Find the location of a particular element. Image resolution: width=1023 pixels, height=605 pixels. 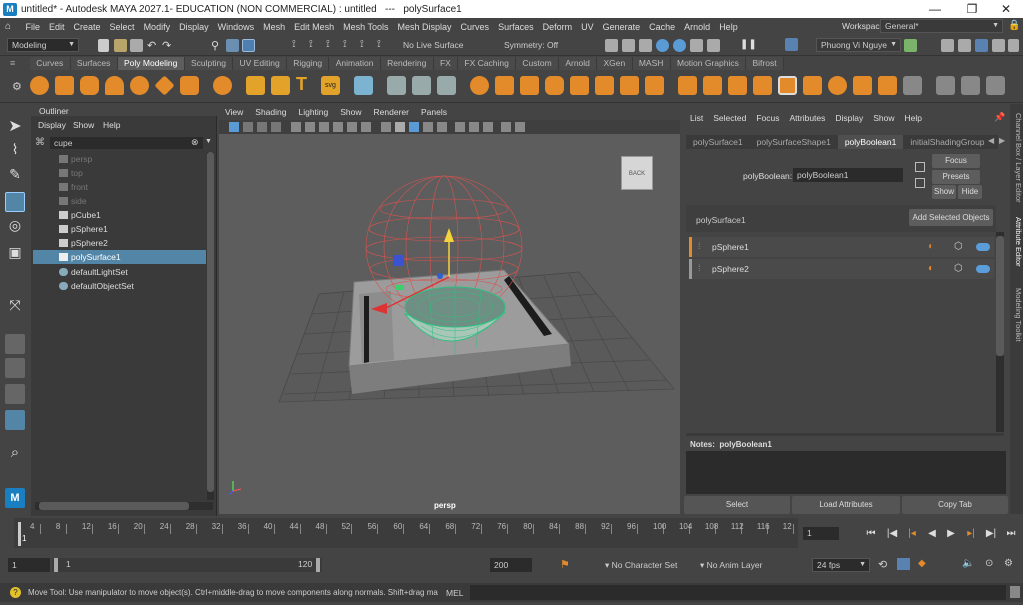

render-setup-icon is located at coordinates (696, 45).